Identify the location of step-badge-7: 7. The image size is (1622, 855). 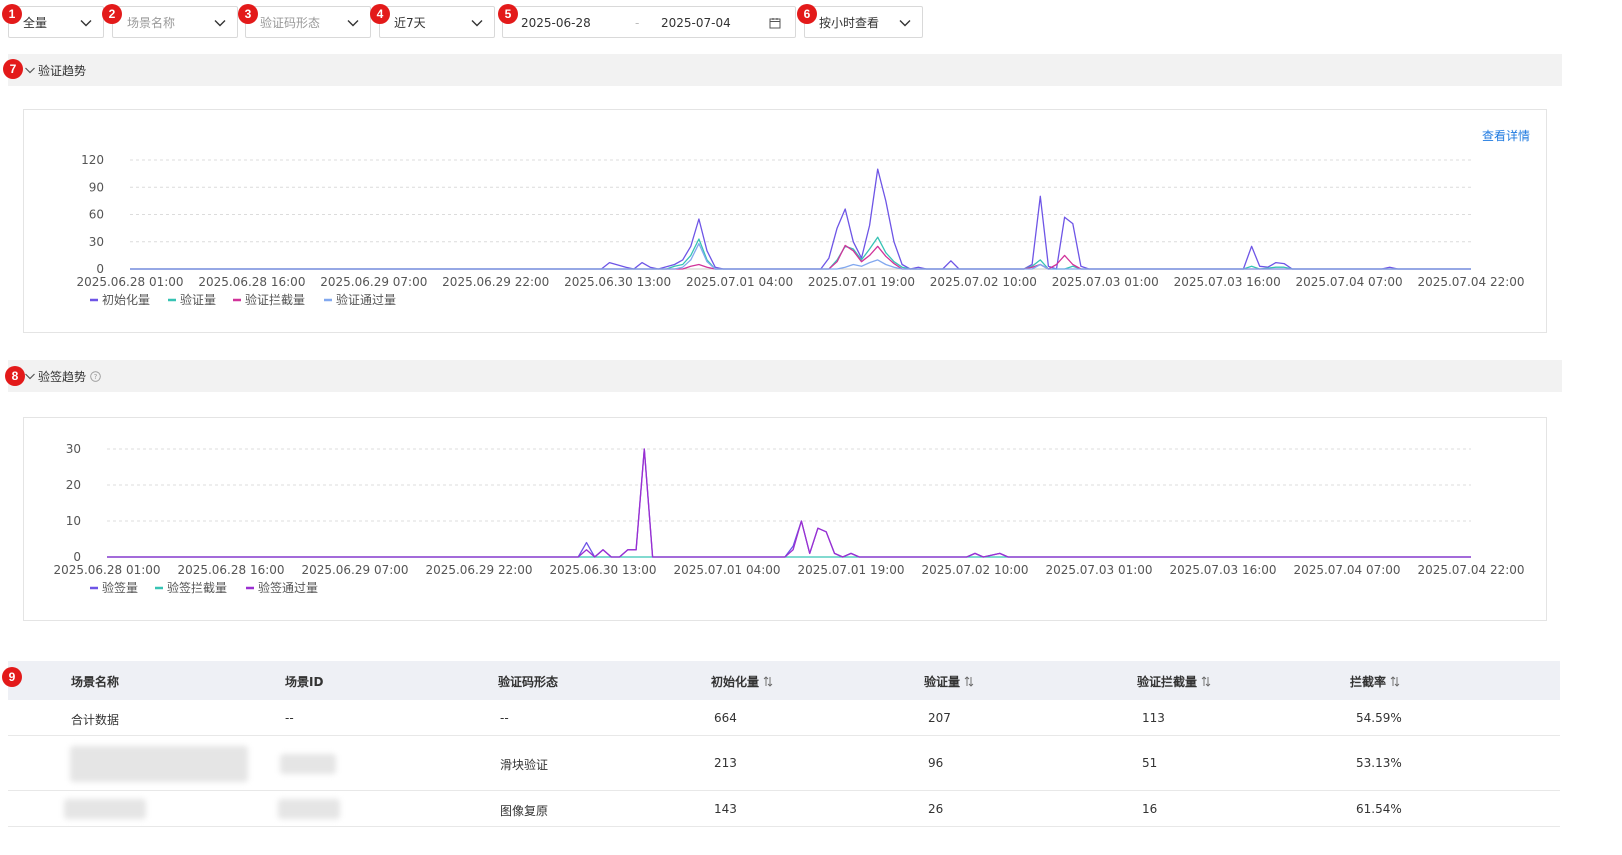
(13, 69).